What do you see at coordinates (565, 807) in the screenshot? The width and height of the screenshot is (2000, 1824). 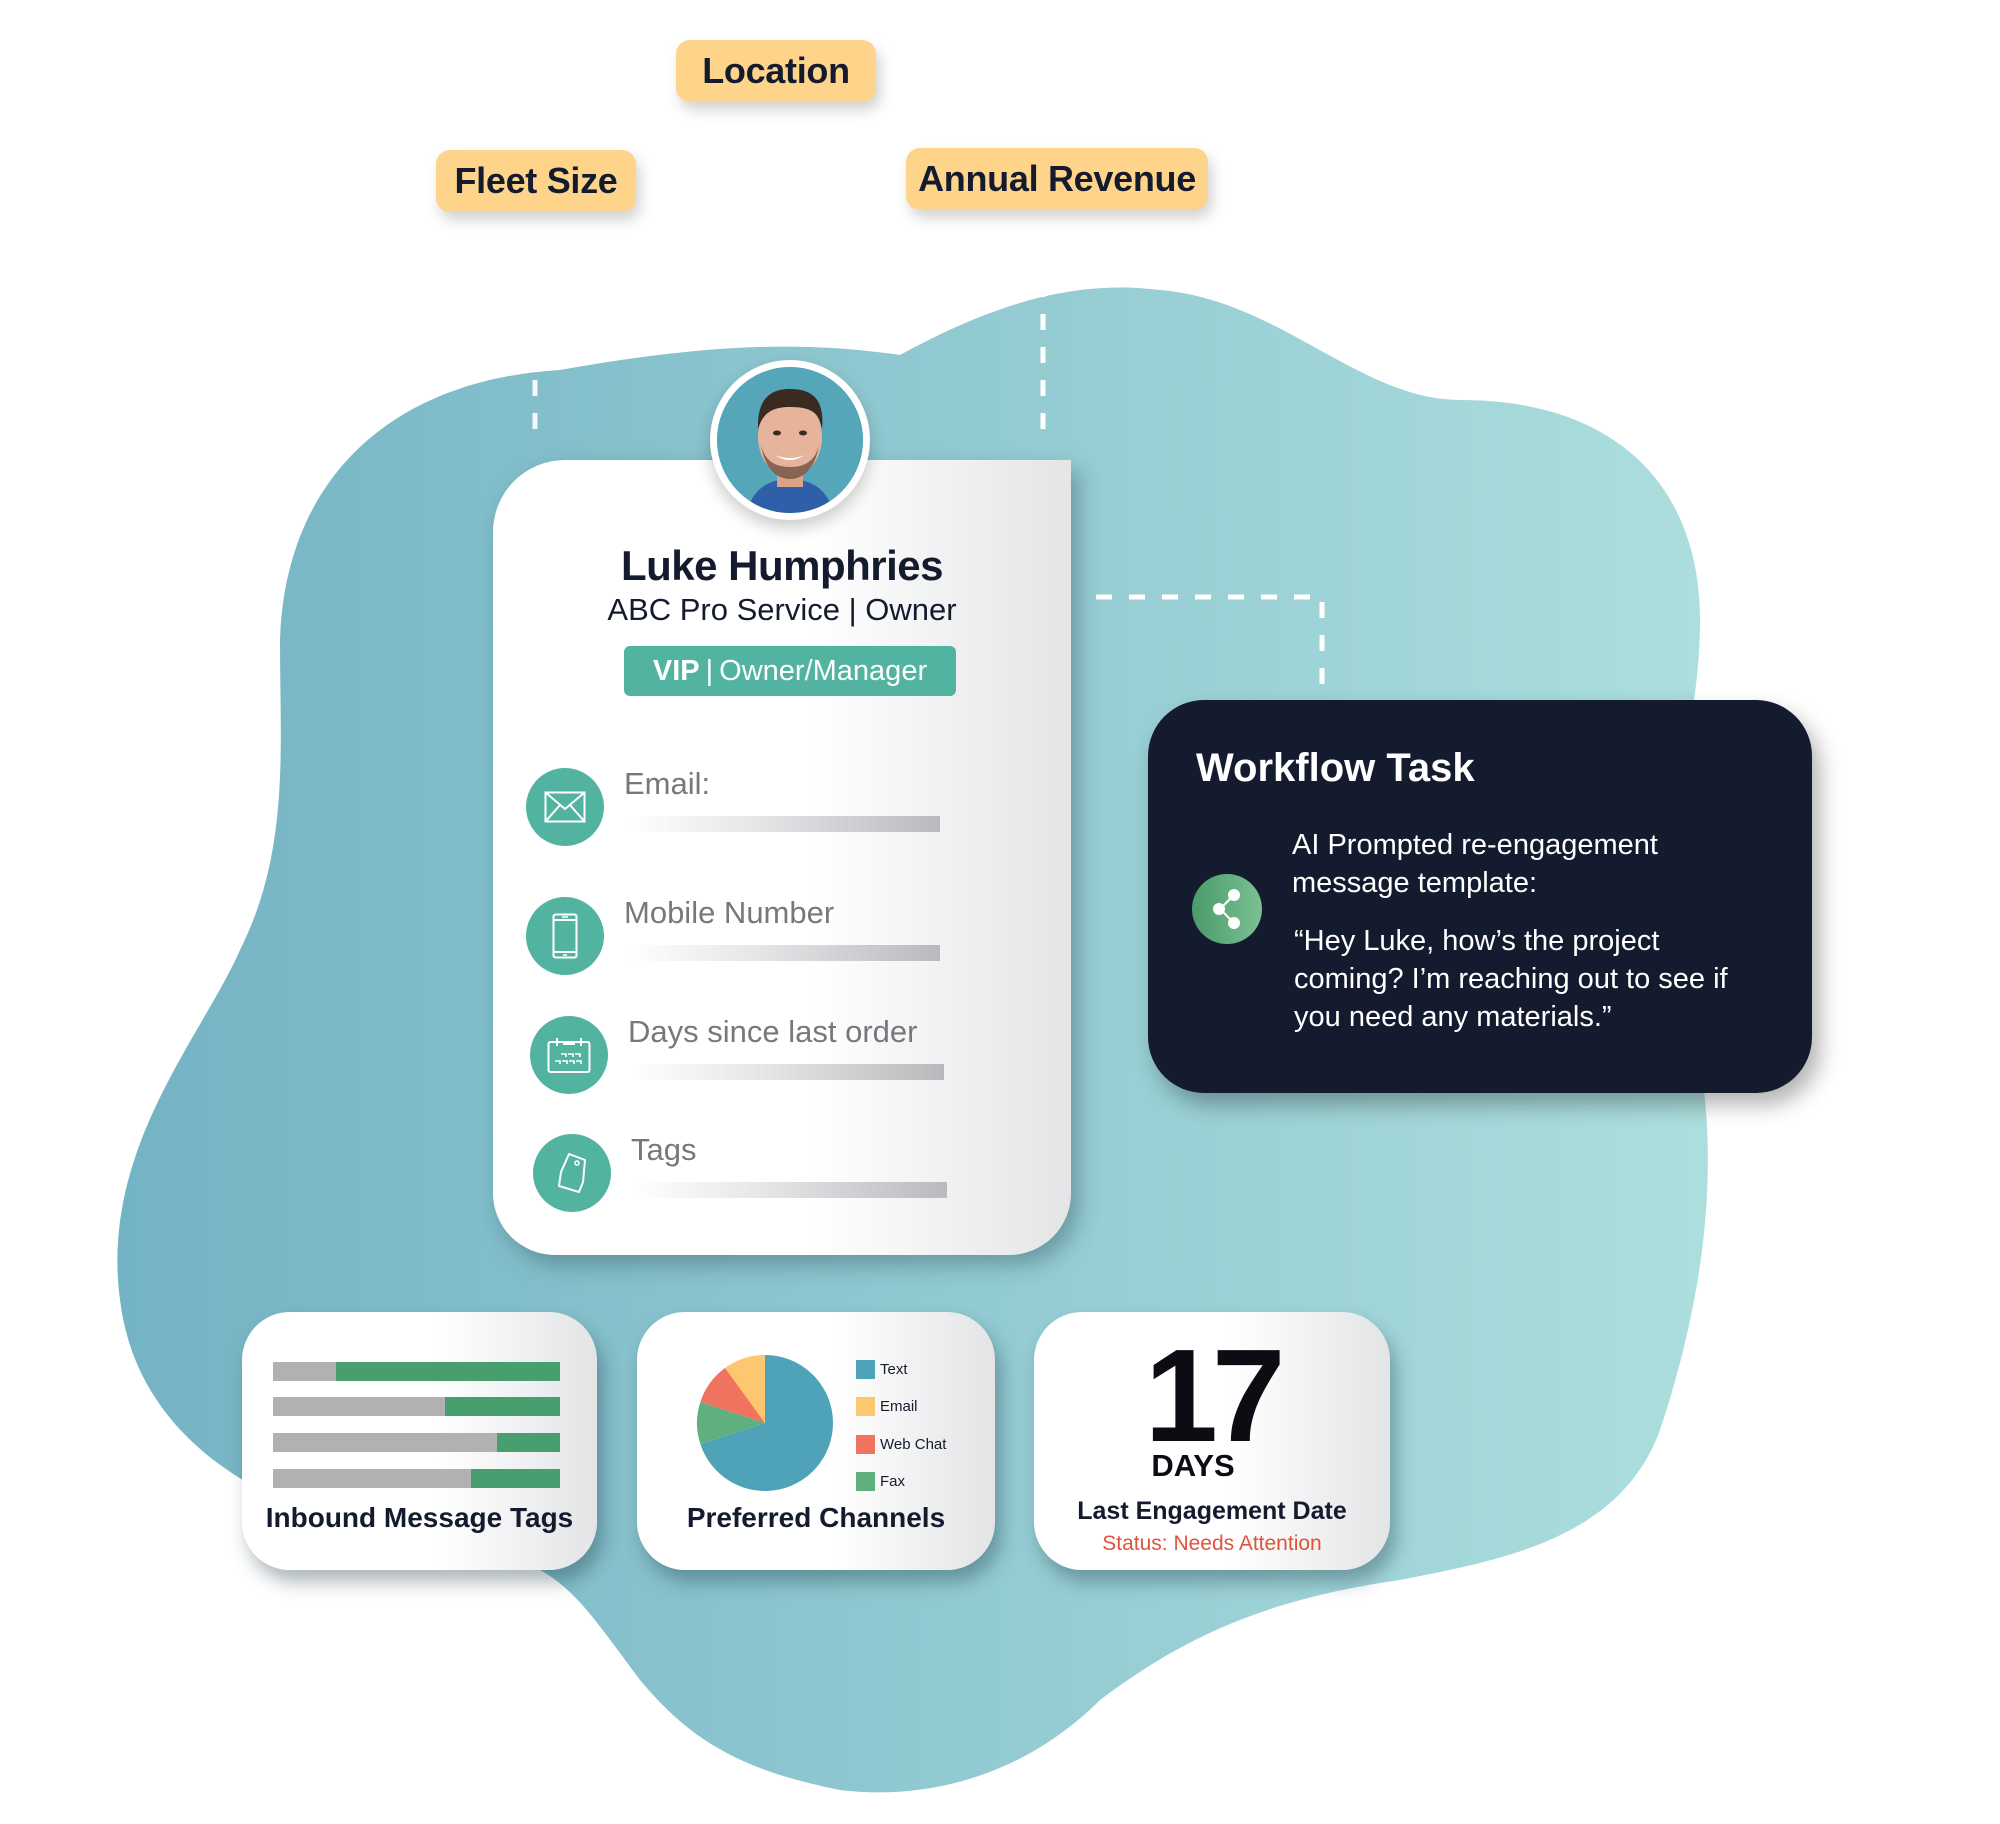 I see `envelope-icon` at bounding box center [565, 807].